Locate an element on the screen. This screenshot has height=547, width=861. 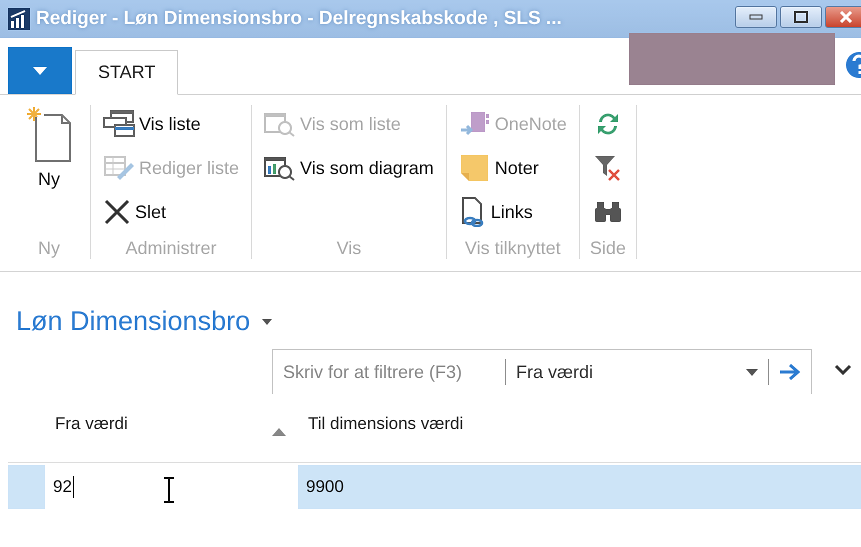
ribbon-button: Vis som diagram is located at coordinates (349, 168).